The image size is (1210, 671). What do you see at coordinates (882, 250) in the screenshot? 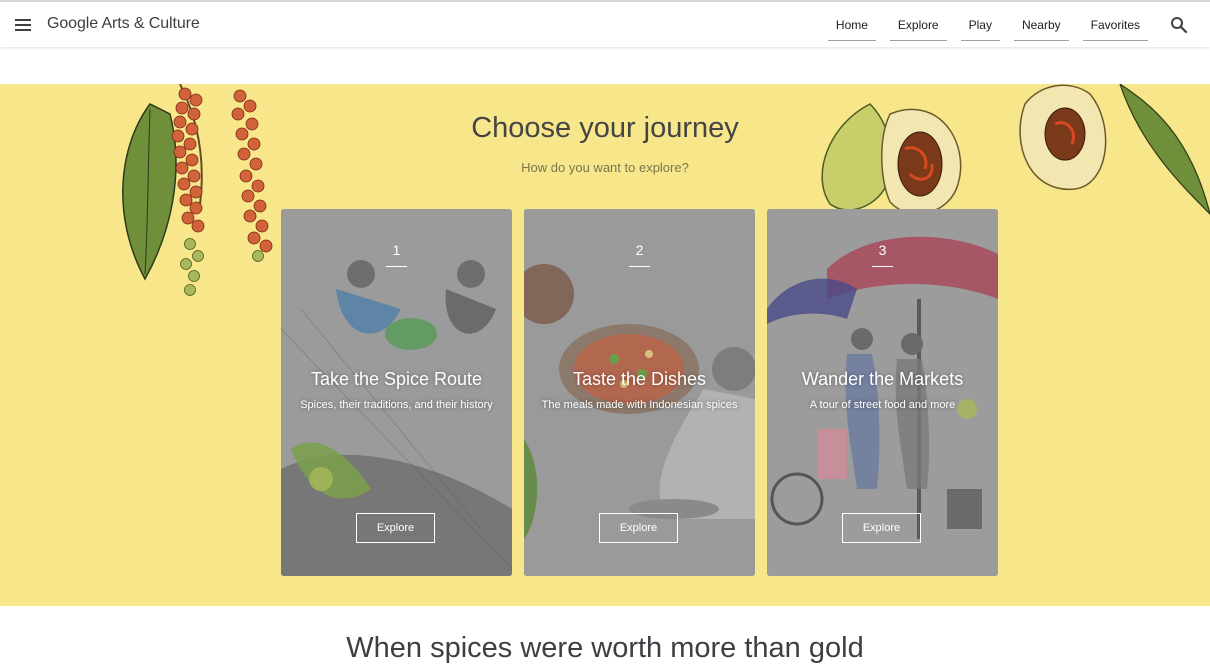
I see `card-number: 3` at bounding box center [882, 250].